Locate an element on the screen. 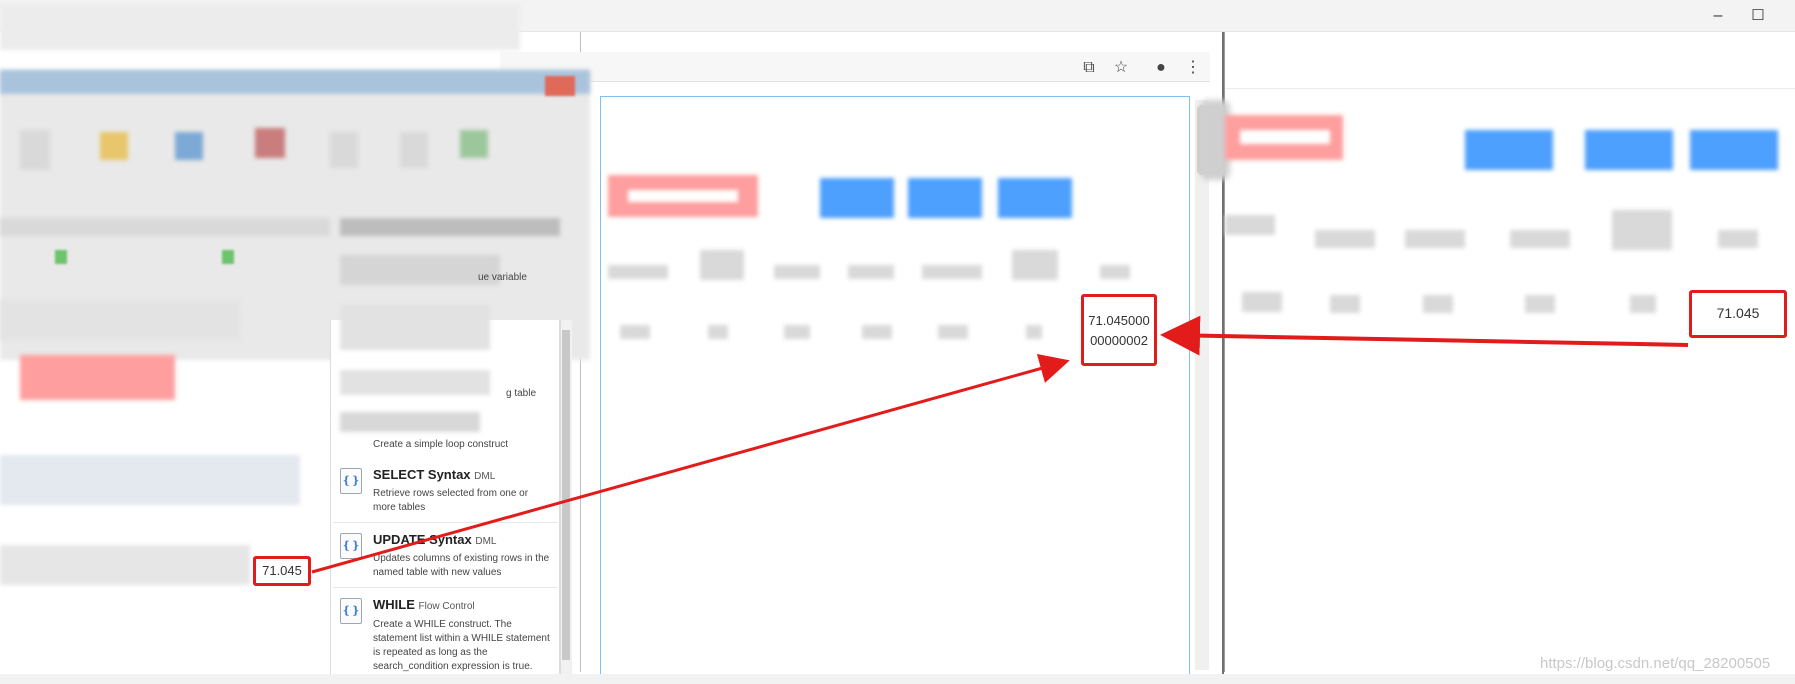 This screenshot has width=1795, height=684. status-strip is located at coordinates (897, 679).